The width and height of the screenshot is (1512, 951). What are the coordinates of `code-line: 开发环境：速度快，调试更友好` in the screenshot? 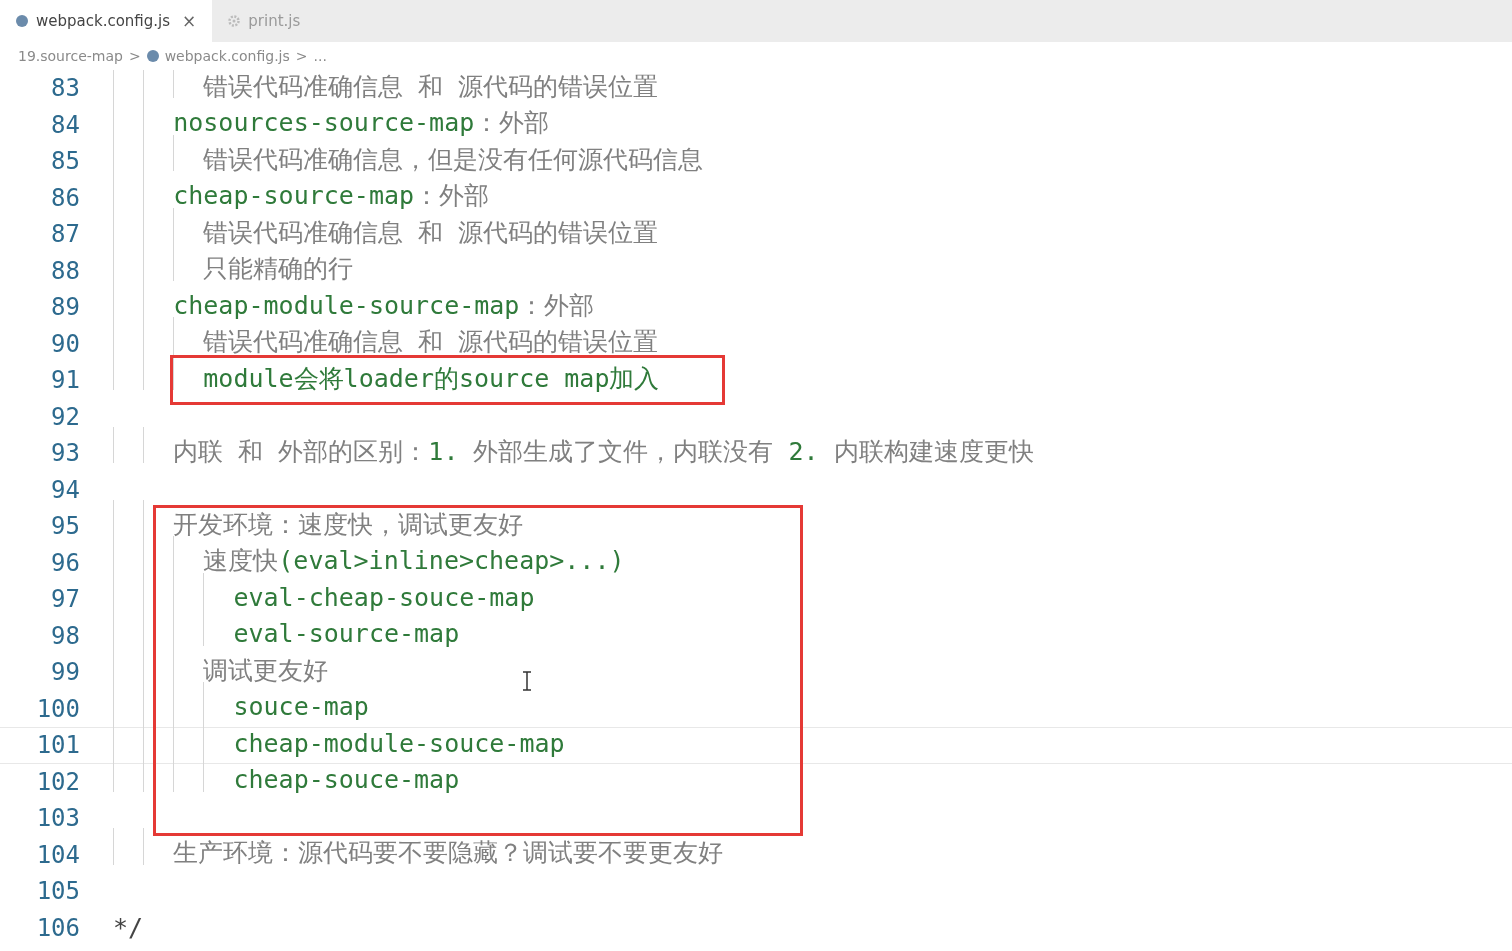 It's located at (348, 526).